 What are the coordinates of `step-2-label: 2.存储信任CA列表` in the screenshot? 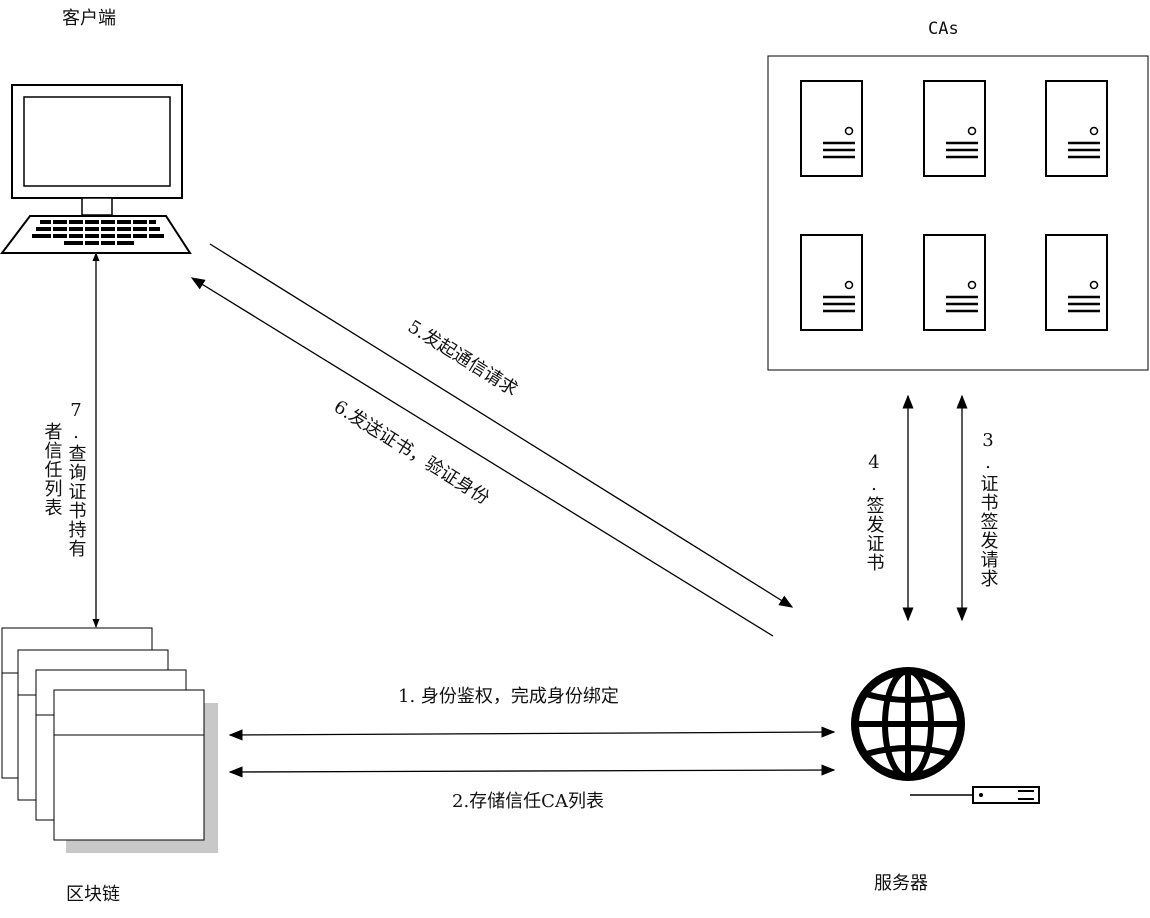 It's located at (528, 801).